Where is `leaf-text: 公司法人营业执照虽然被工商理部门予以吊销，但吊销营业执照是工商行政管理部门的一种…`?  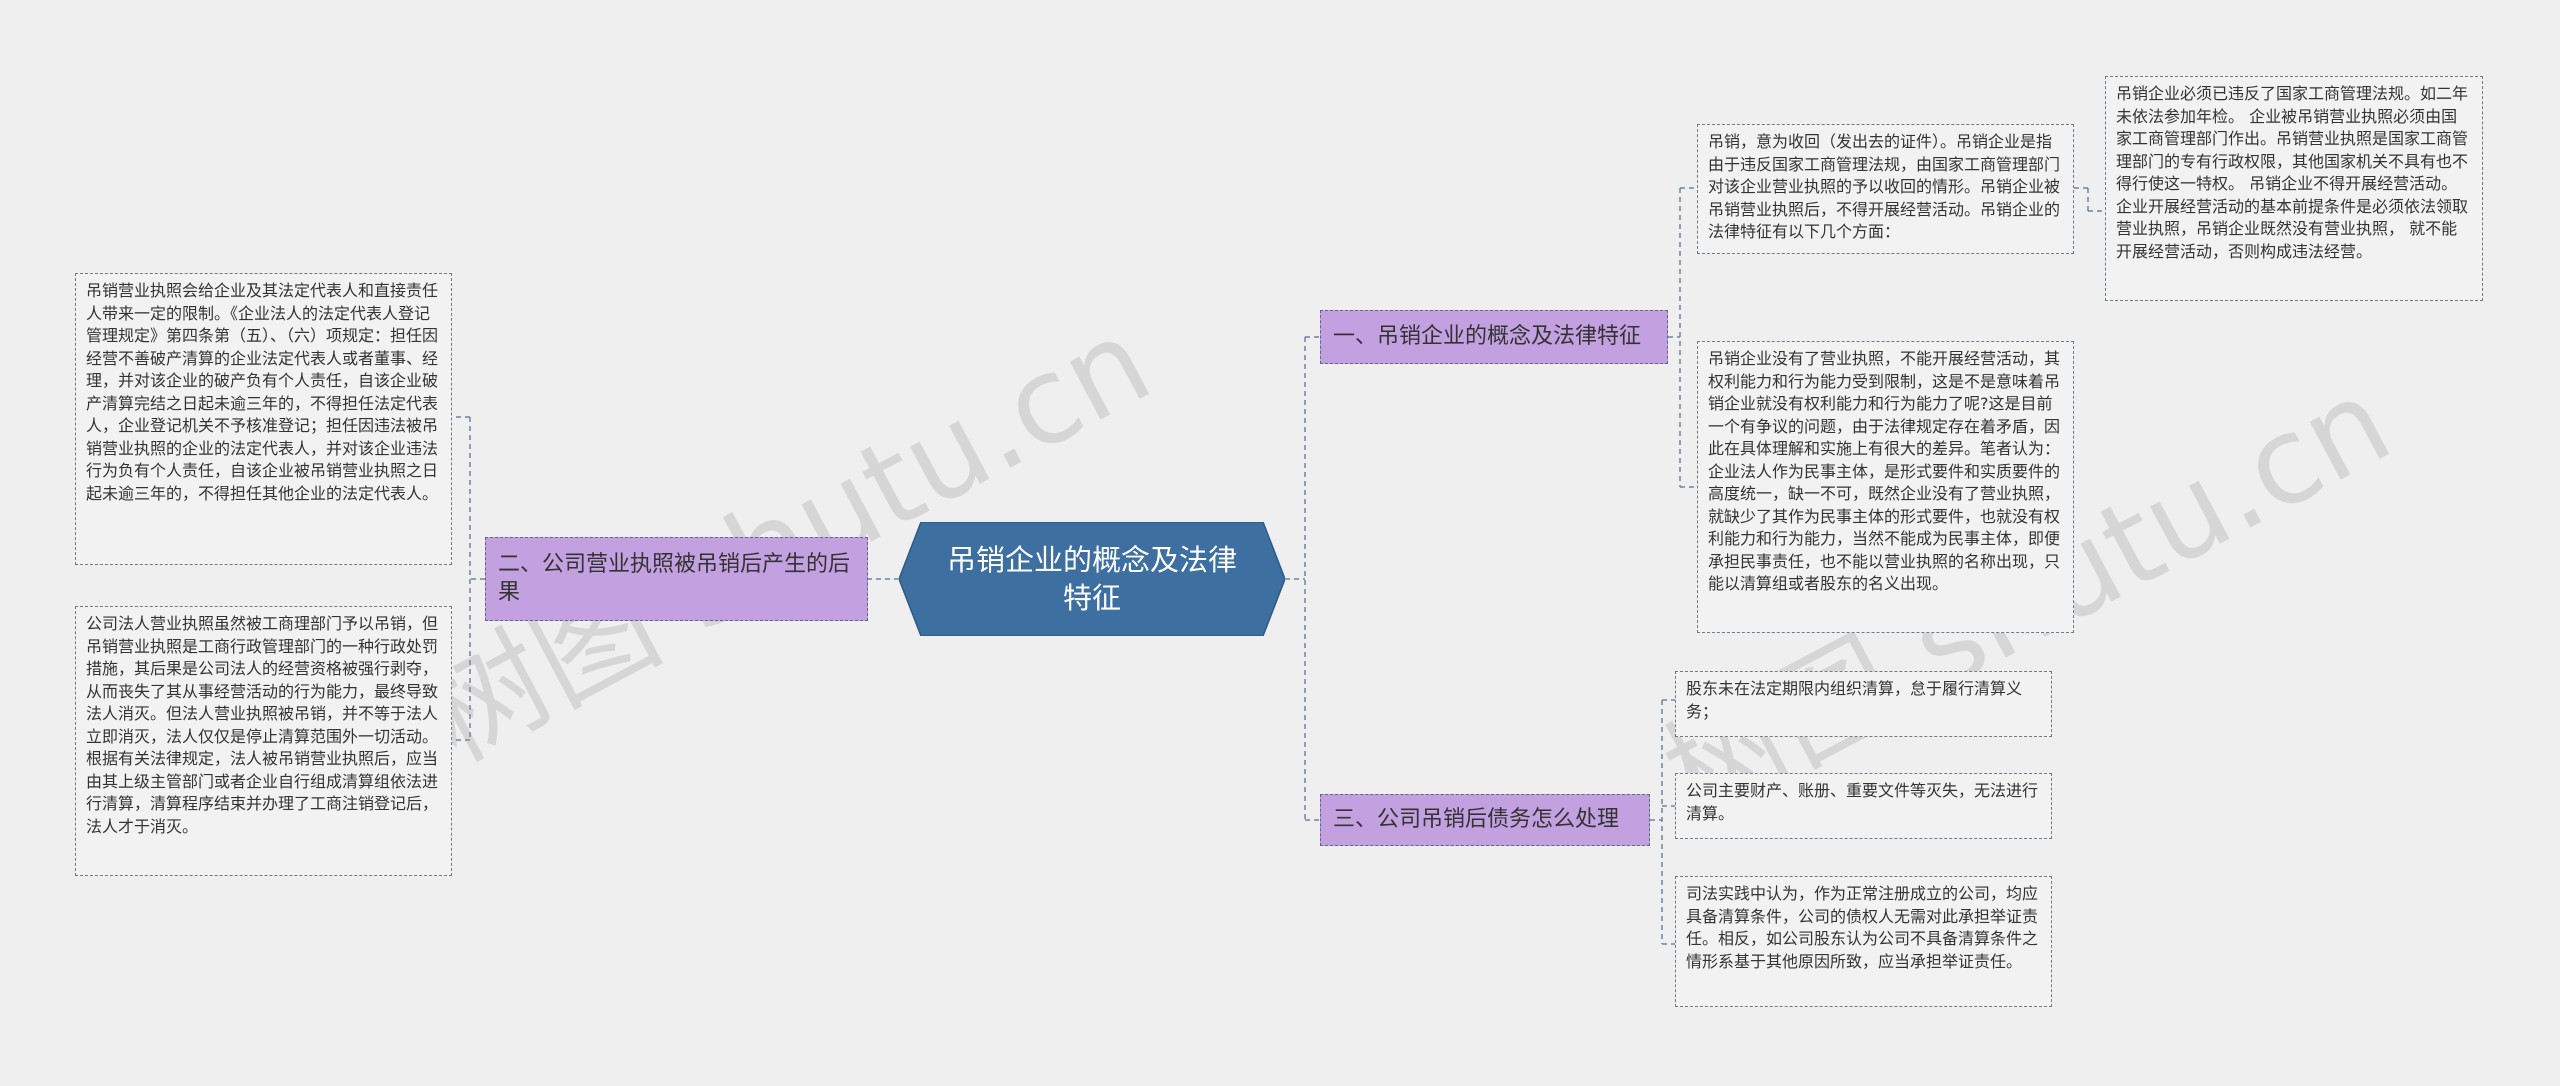
leaf-text: 公司法人营业执照虽然被工商理部门予以吊销，但吊销营业执照是工商行政管理部门的一种… is located at coordinates (262, 725).